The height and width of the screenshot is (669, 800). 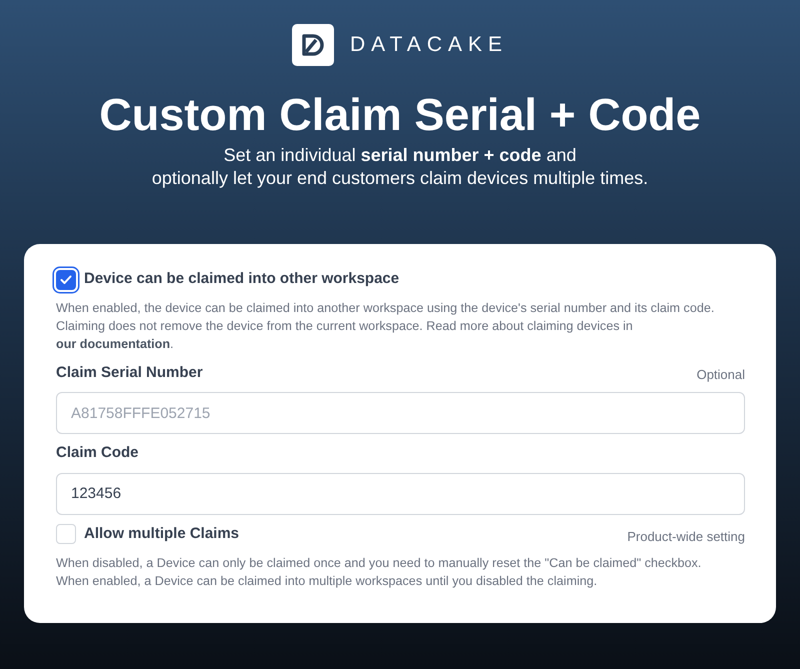 I want to click on help-text: When disabled, a Device can only be claimed once and you need to manually reset the "Can be claimed" checkbox., so click(x=379, y=563).